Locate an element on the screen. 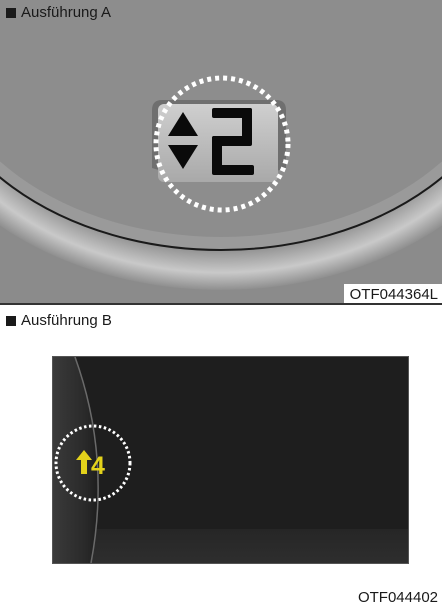  variant-a-label: Ausführung A is located at coordinates (58, 12).